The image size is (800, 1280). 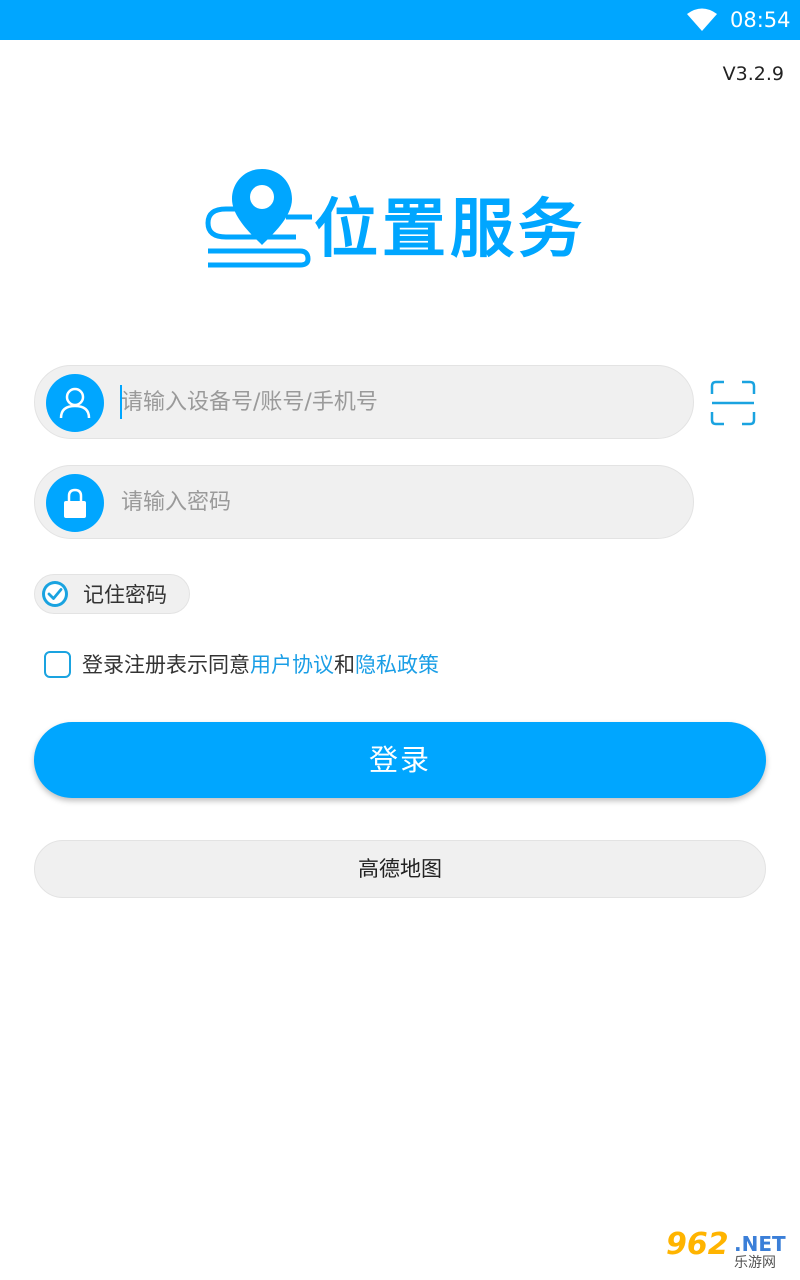 I want to click on status-time: 08:54, so click(x=760, y=20).